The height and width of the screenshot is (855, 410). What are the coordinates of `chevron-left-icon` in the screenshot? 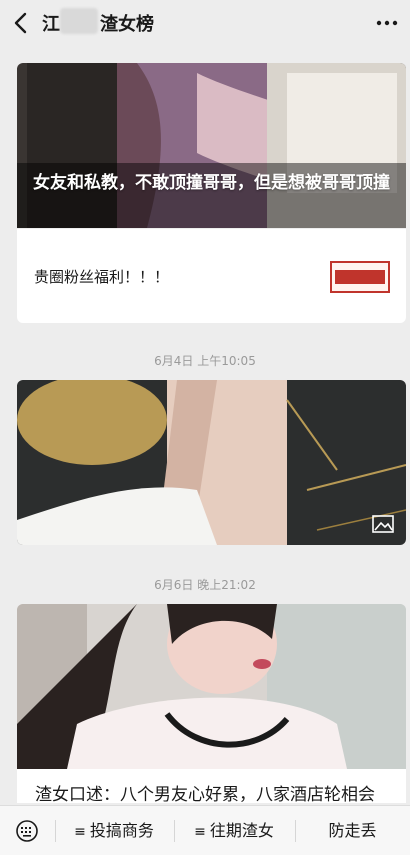 It's located at (22, 23).